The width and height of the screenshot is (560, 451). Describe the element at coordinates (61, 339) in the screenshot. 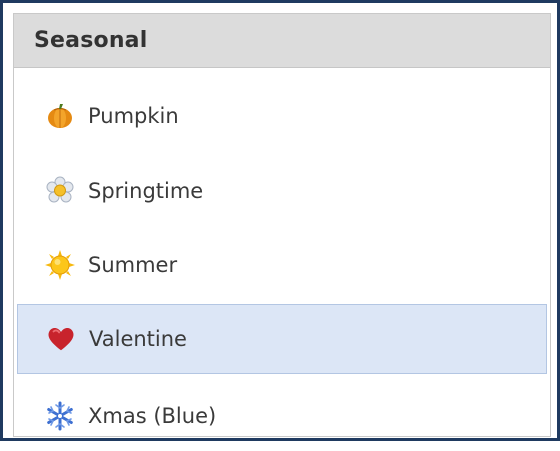

I see `heart-icon` at that location.